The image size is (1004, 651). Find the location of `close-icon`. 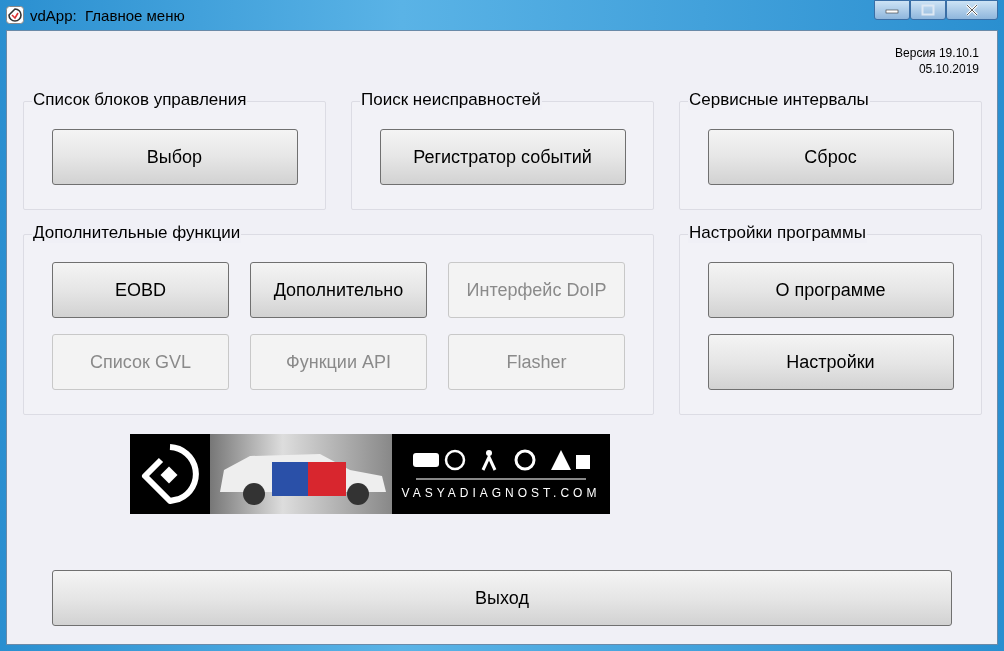

close-icon is located at coordinates (972, 10).